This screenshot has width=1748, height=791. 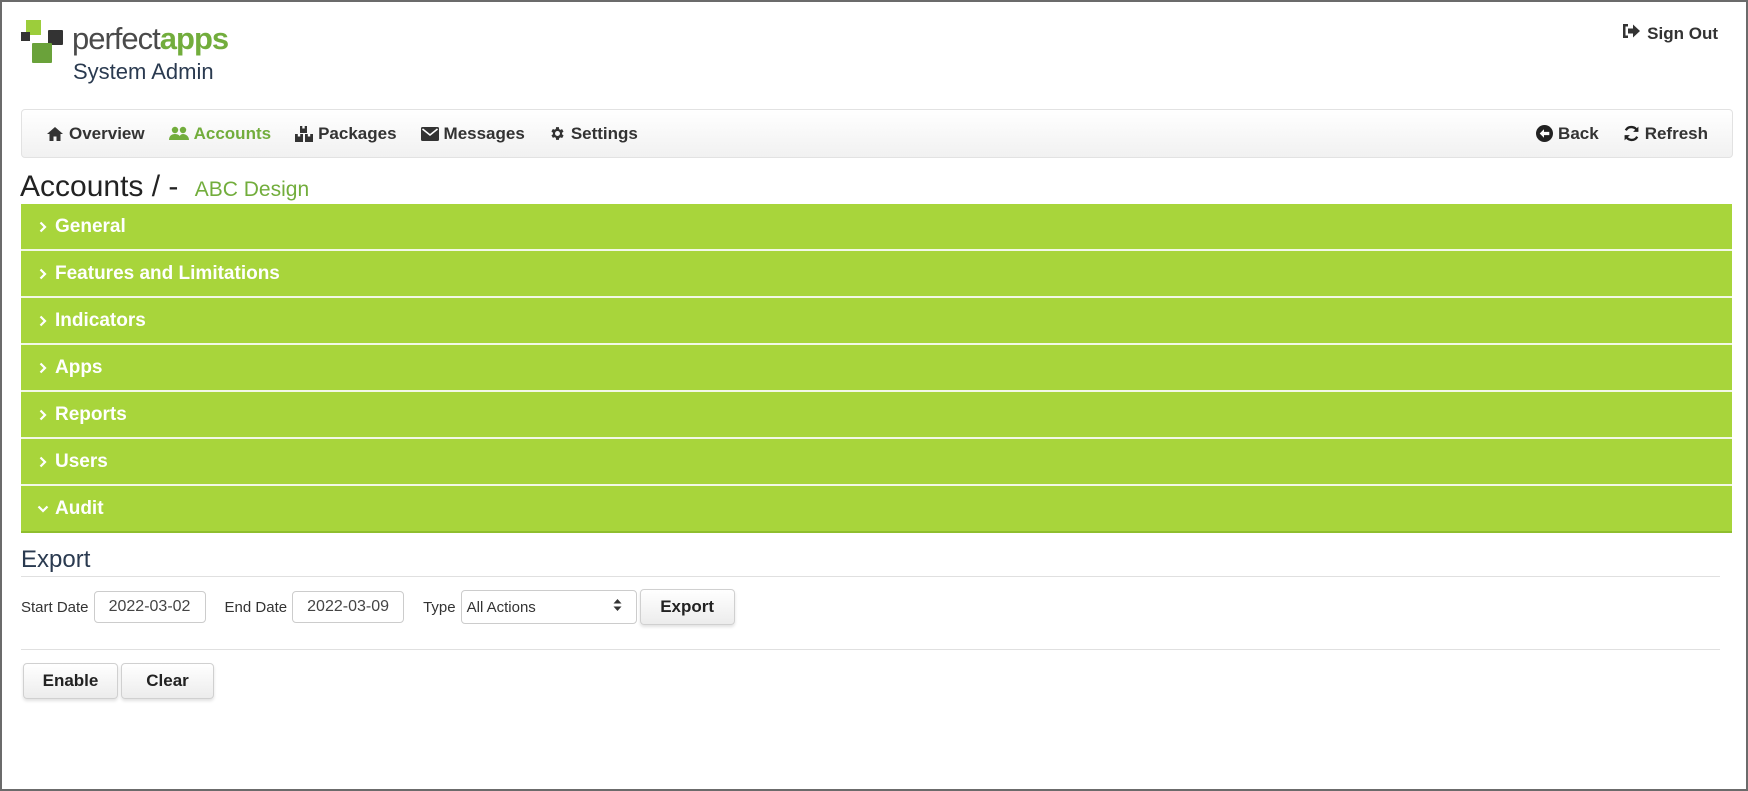 I want to click on nav-item-packages: Packages, so click(x=345, y=134).